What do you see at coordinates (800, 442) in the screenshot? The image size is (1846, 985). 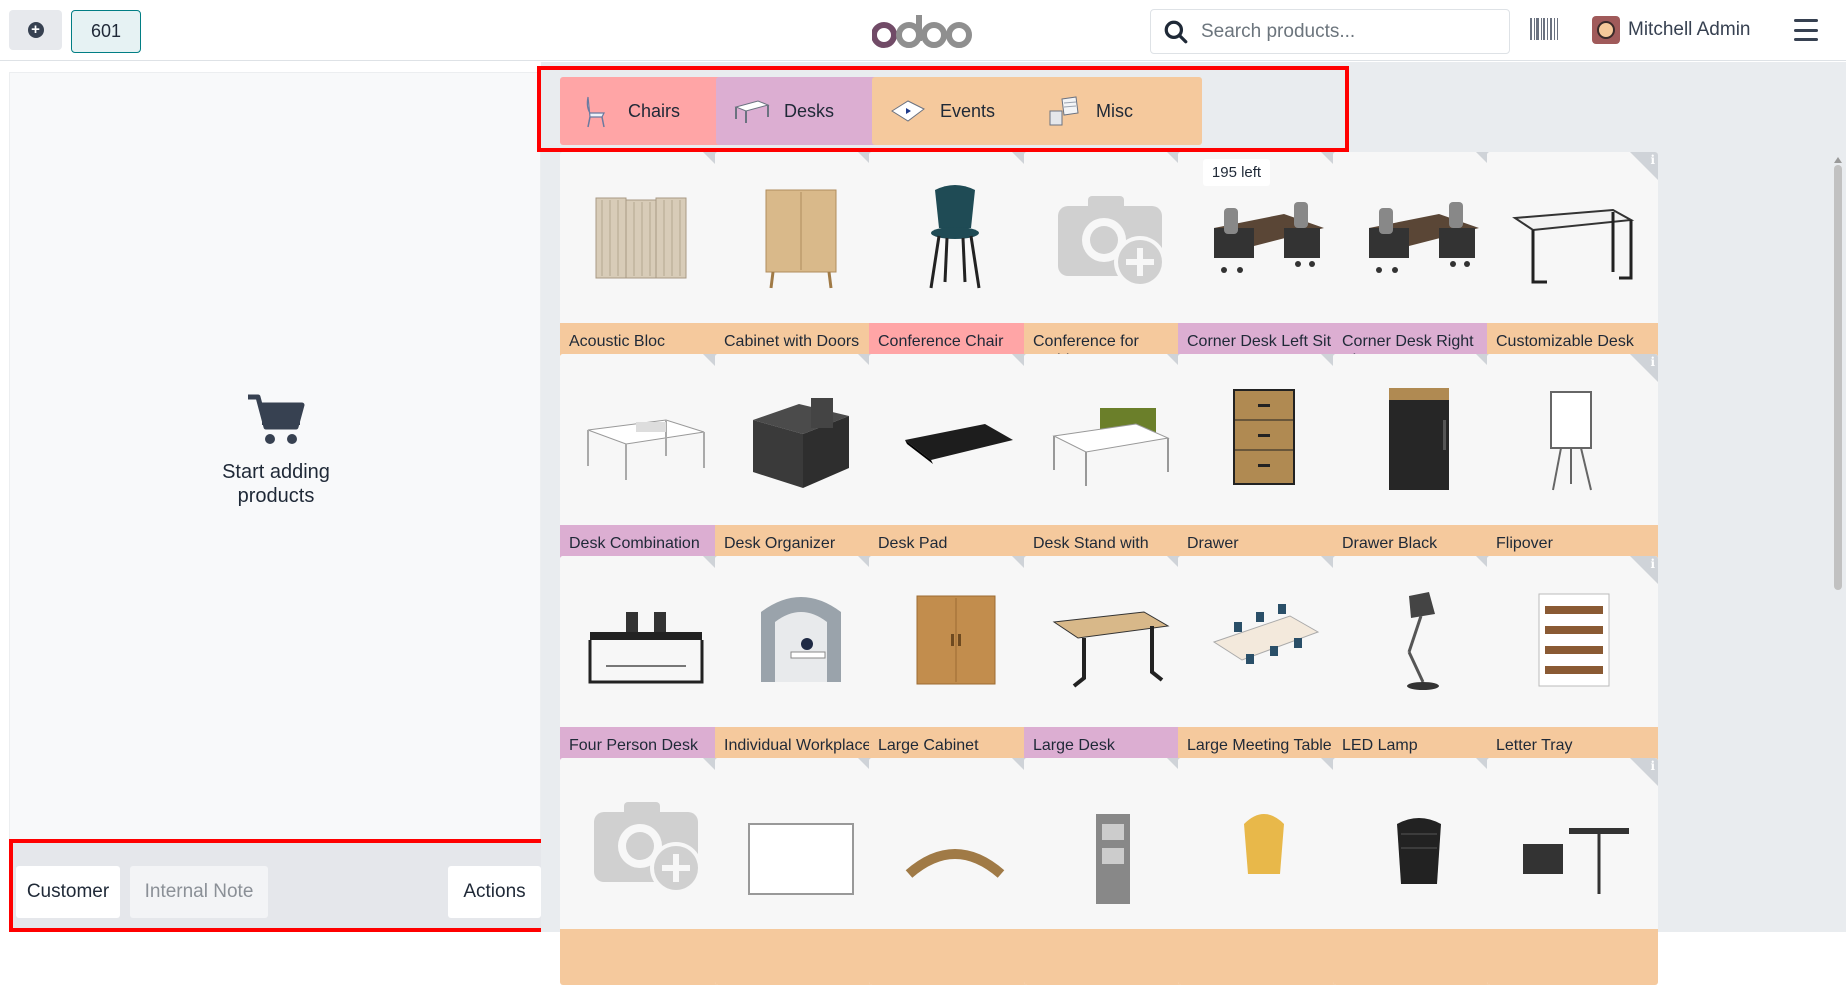 I see `organizer-icon` at bounding box center [800, 442].